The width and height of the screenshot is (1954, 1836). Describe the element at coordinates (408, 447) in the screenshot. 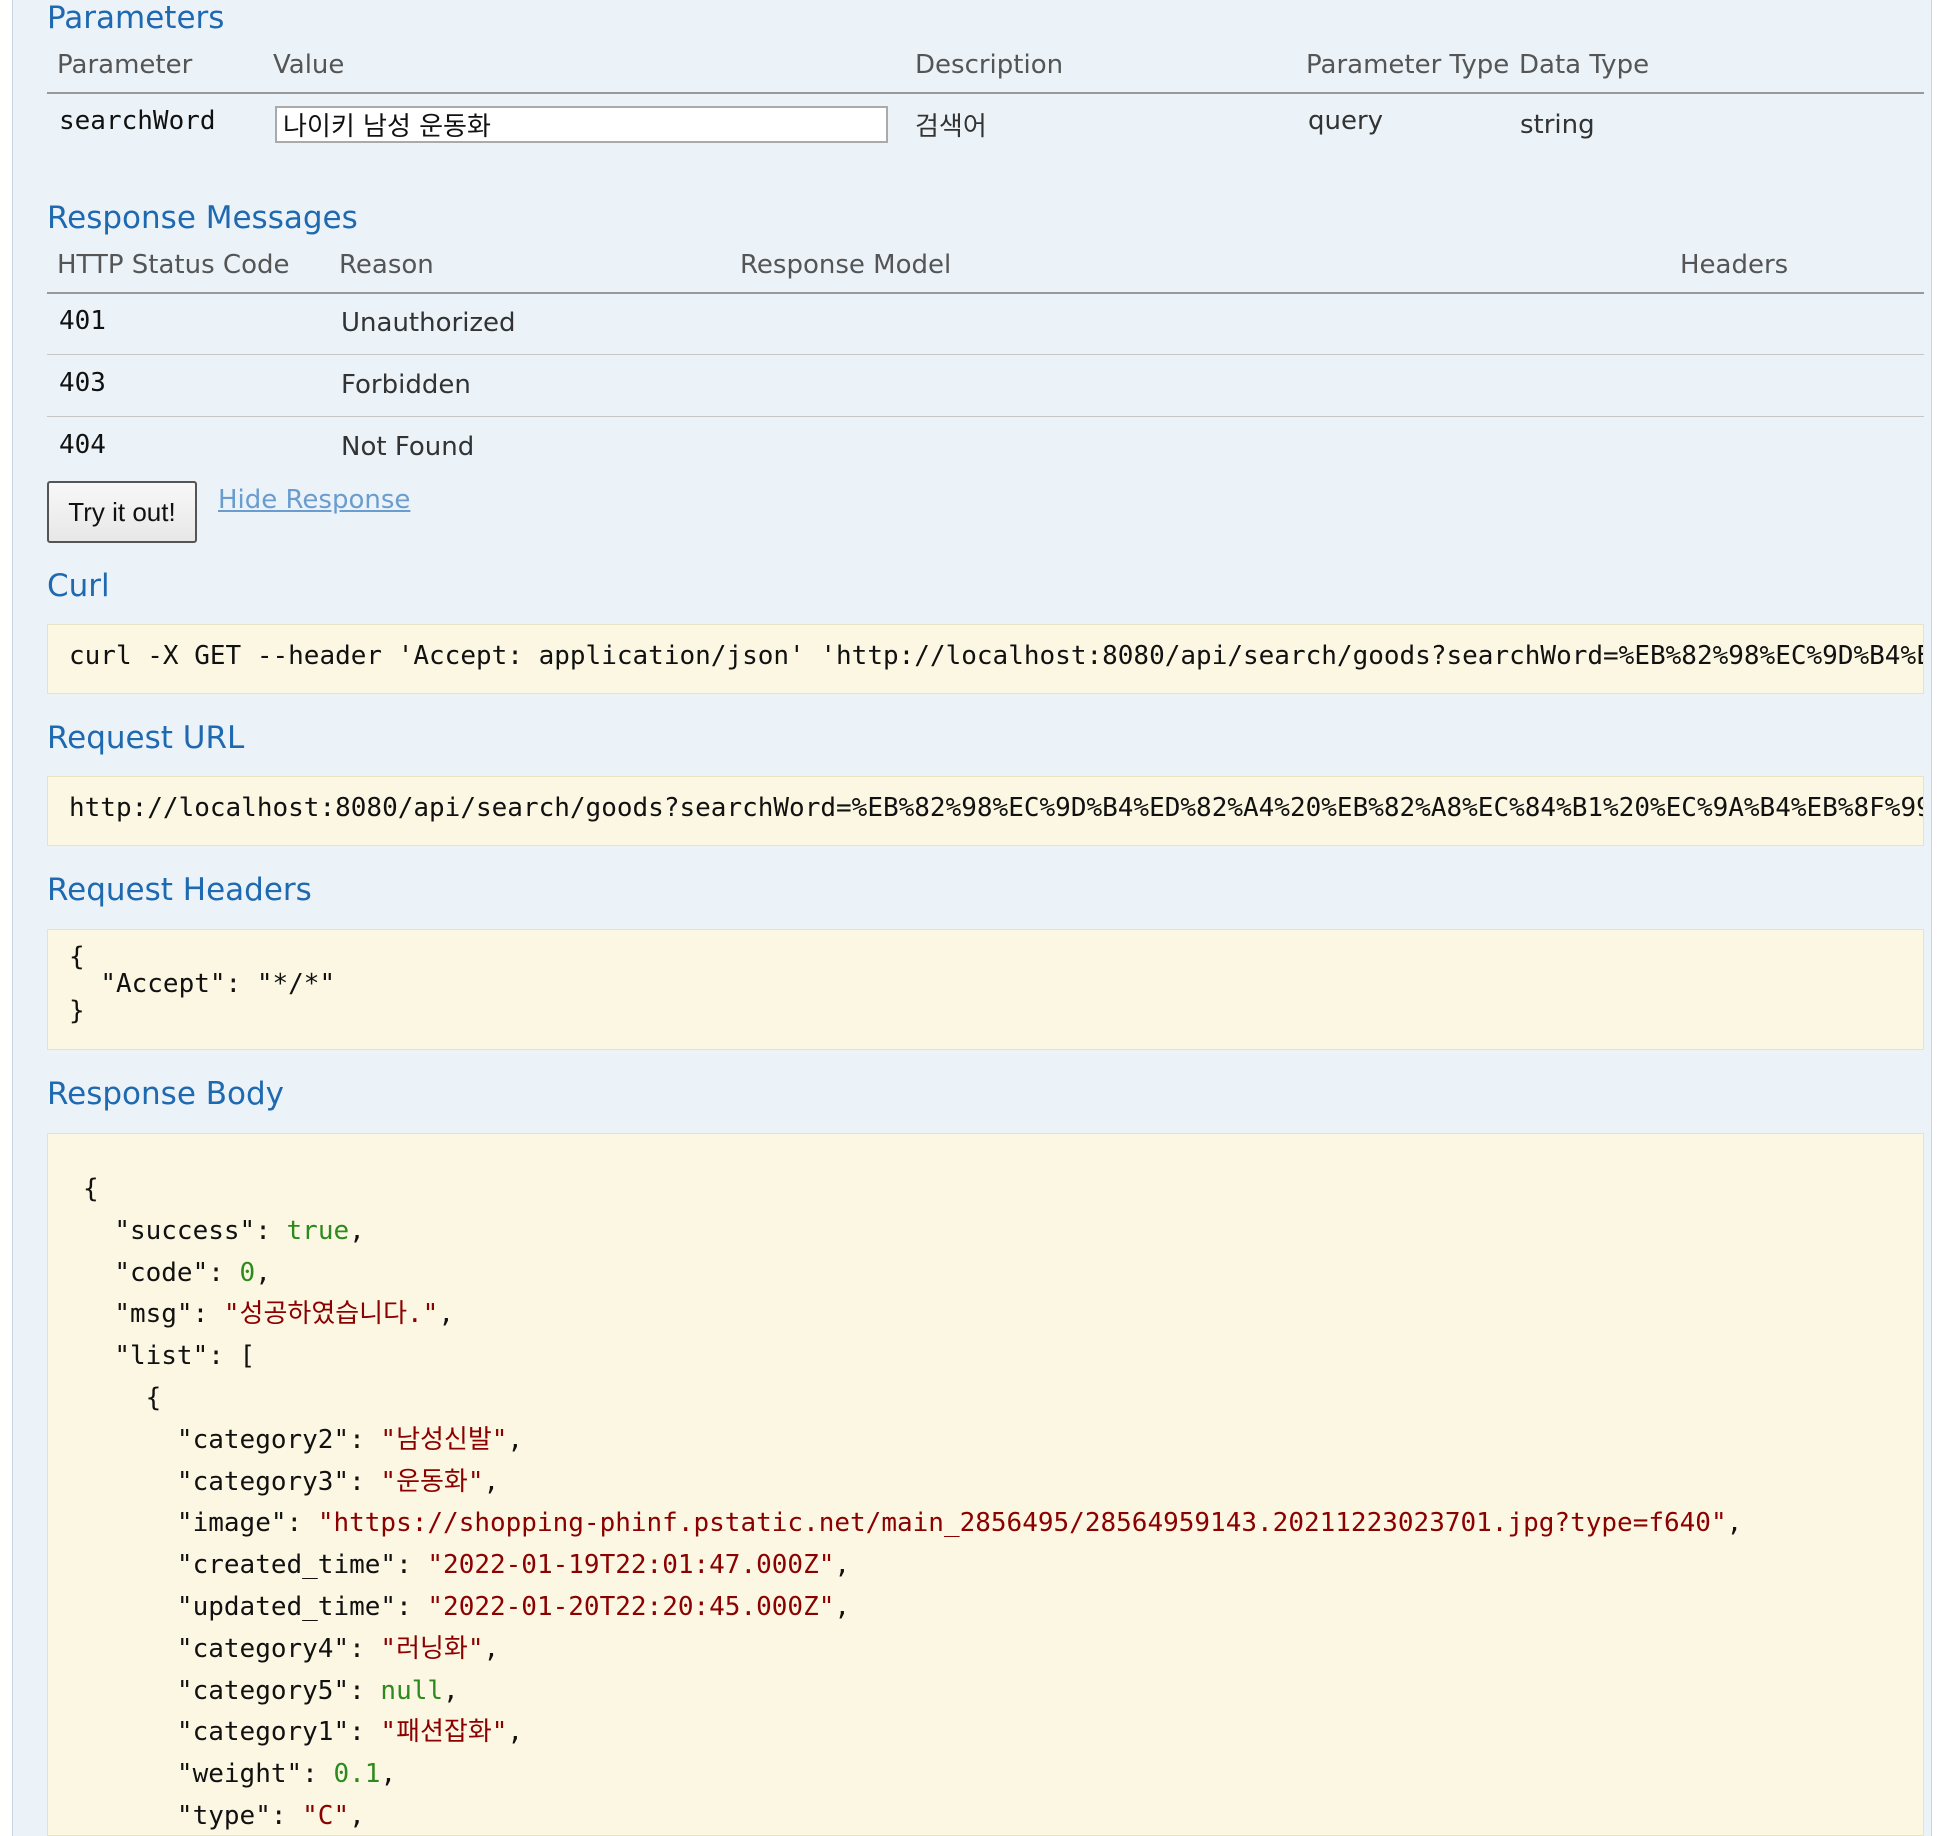

I see `response-reason: Not Found` at that location.